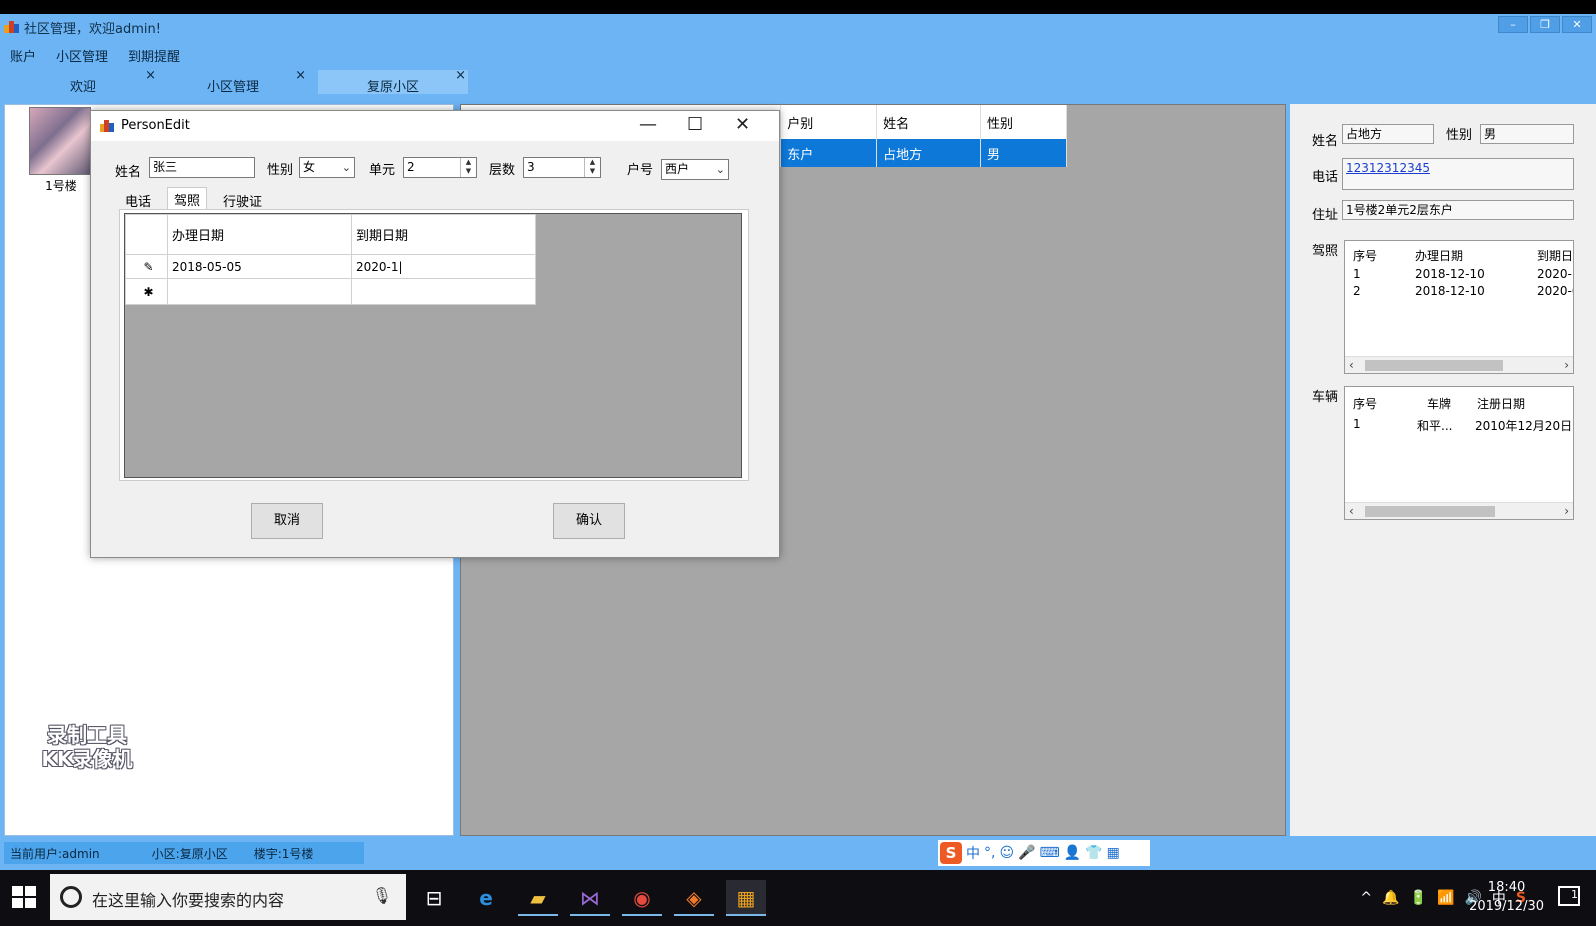 This screenshot has height=926, width=1596. What do you see at coordinates (486, 898) in the screenshot?
I see `edge-browser-icon: e` at bounding box center [486, 898].